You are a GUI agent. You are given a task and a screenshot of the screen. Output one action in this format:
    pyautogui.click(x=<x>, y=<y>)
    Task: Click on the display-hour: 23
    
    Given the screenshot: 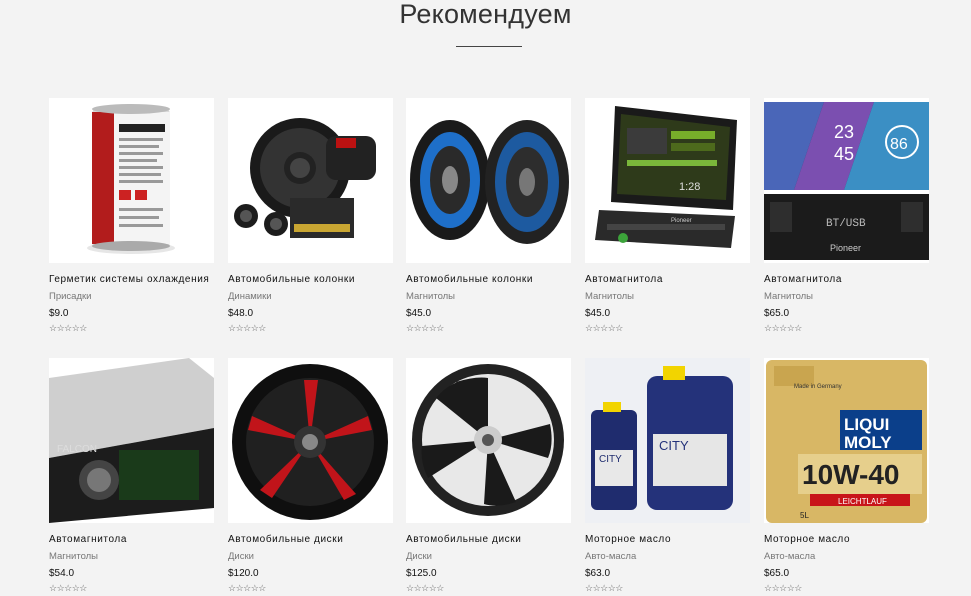 What is the action you would take?
    pyautogui.click(x=844, y=132)
    